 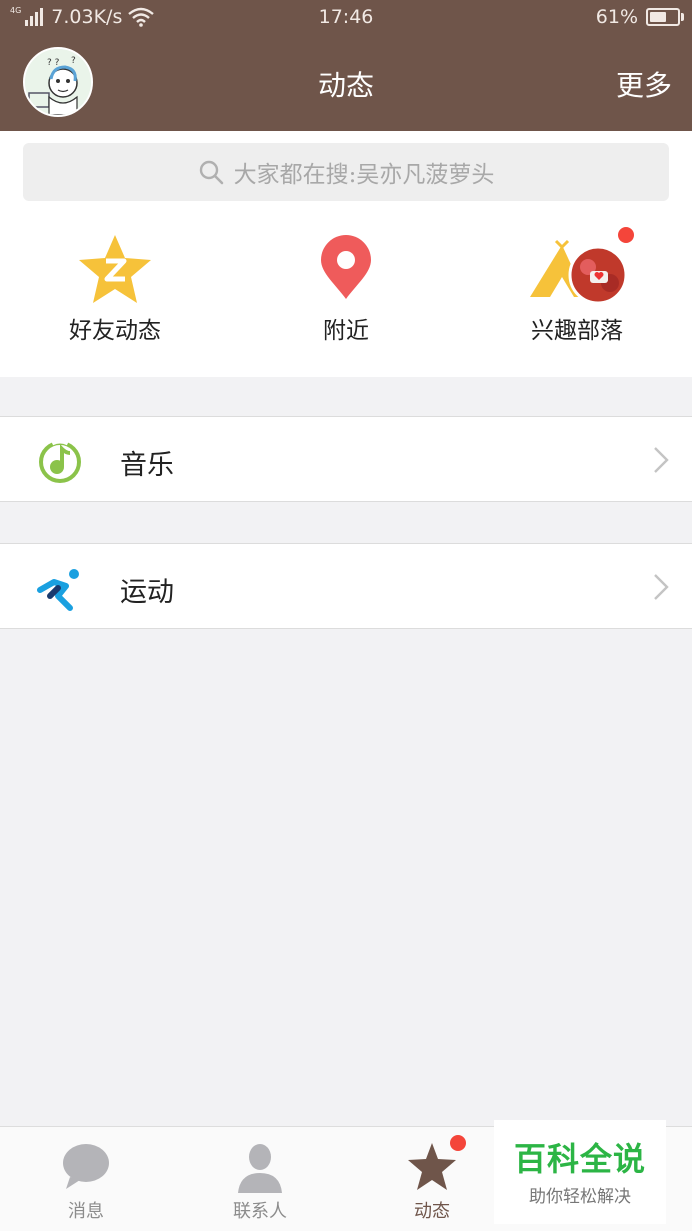 I want to click on tab-messages: 消息, so click(x=86, y=1182).